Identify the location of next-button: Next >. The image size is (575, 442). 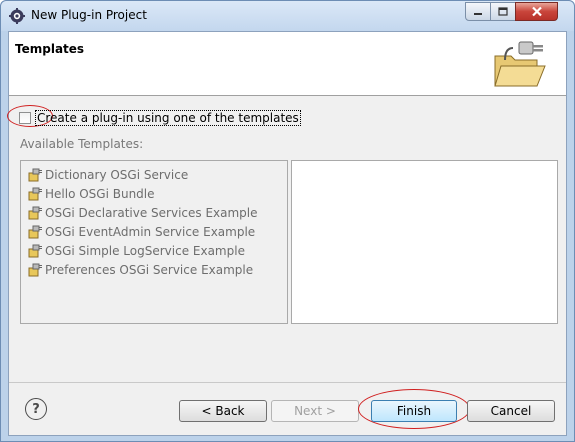
(315, 411).